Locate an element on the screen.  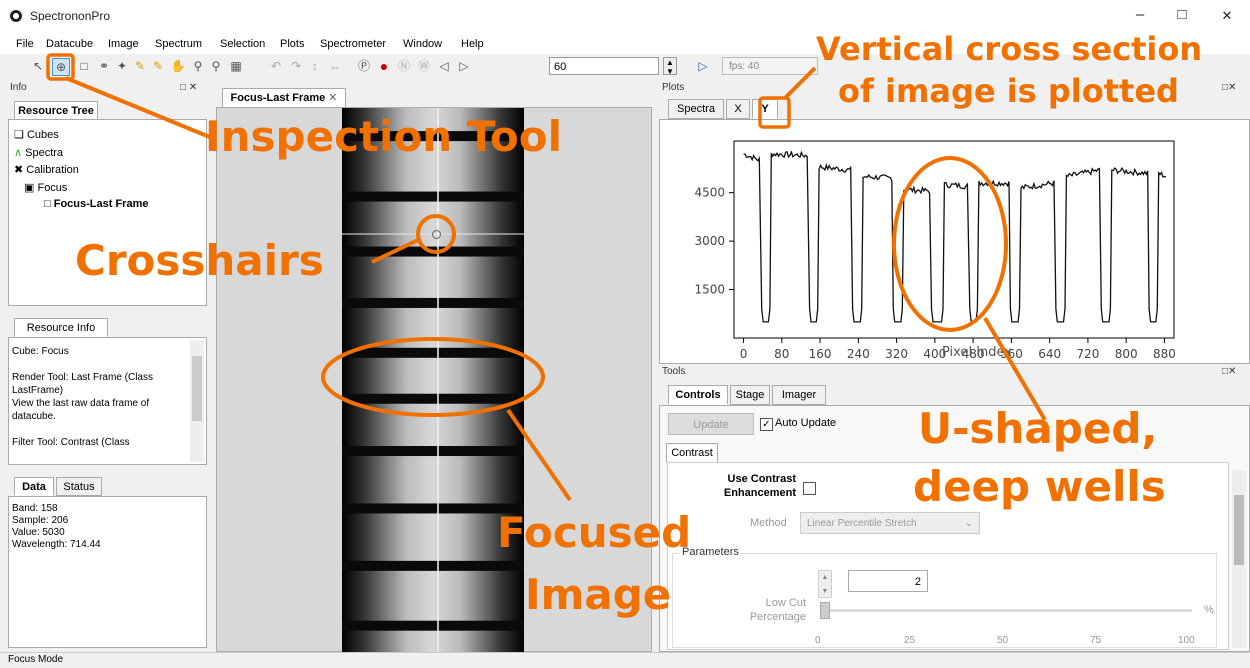
play-icon: ▷ is located at coordinates (703, 66).